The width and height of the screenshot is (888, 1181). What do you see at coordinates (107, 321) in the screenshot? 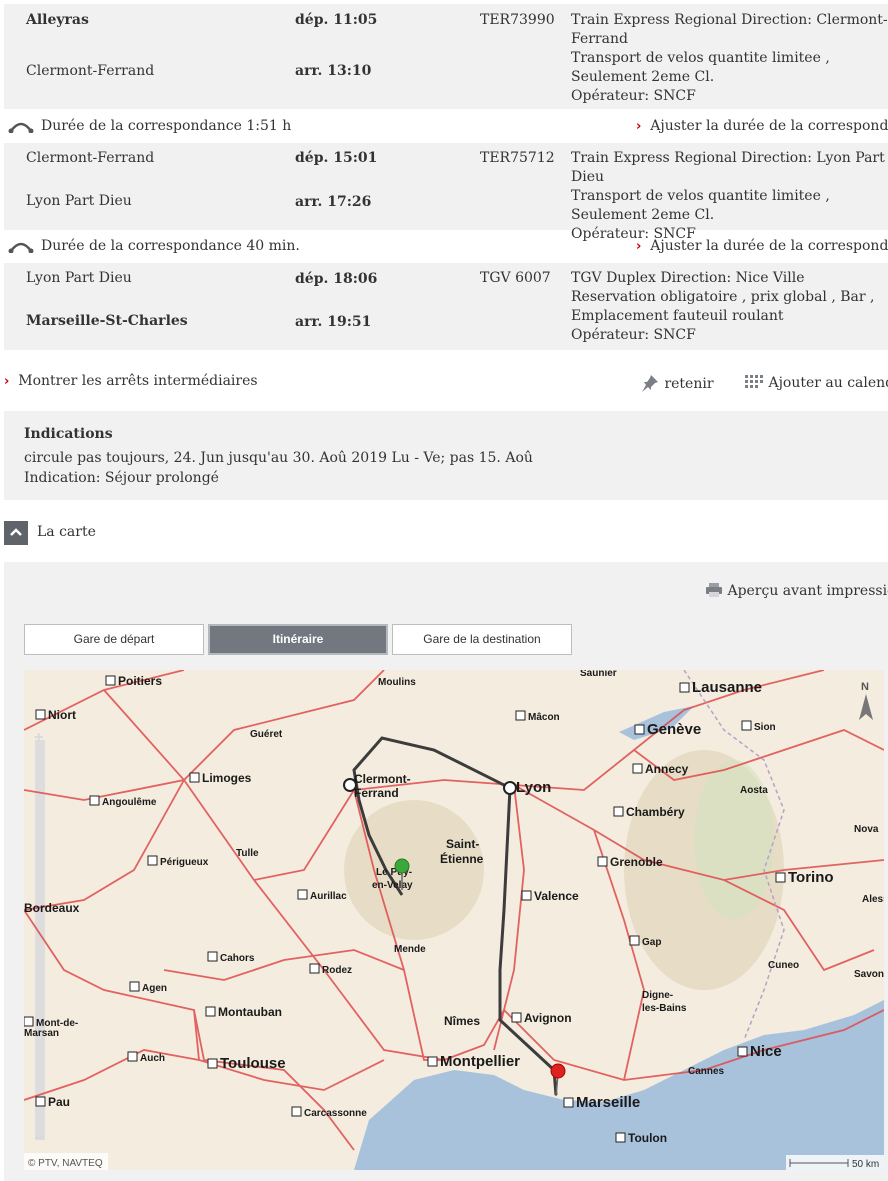
I see `leg-3-to: Marseille-St-Charles` at bounding box center [107, 321].